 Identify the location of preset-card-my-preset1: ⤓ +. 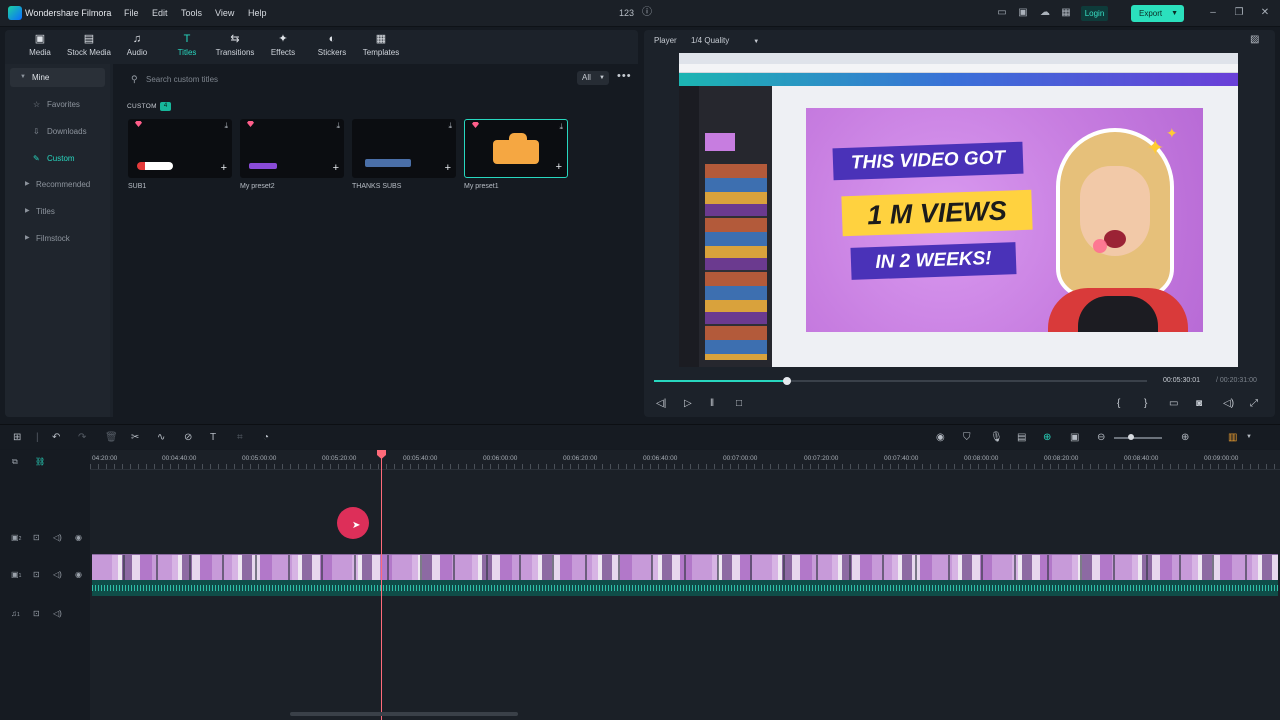
(516, 148).